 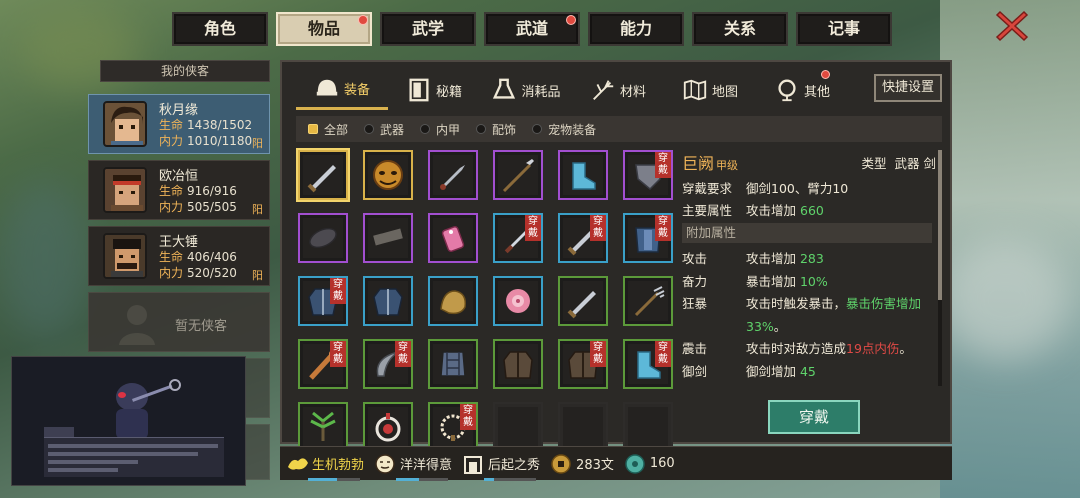 What do you see at coordinates (504, 88) in the screenshot?
I see `potion-icon` at bounding box center [504, 88].